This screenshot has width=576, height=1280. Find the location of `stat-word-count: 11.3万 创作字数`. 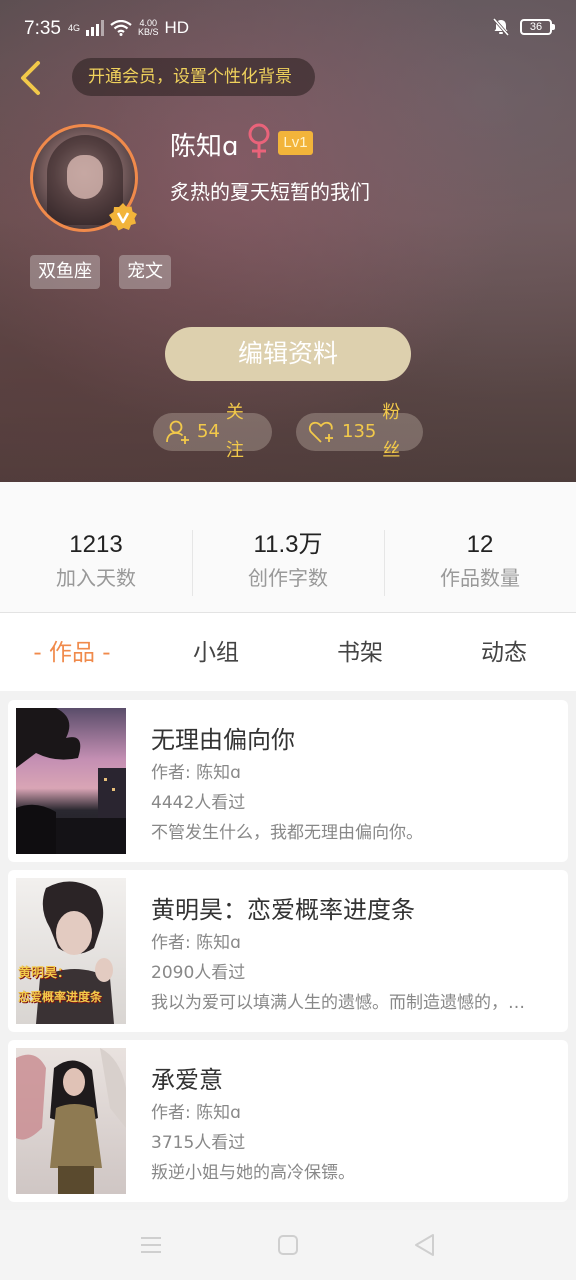

stat-word-count: 11.3万 创作字数 is located at coordinates (288, 560).